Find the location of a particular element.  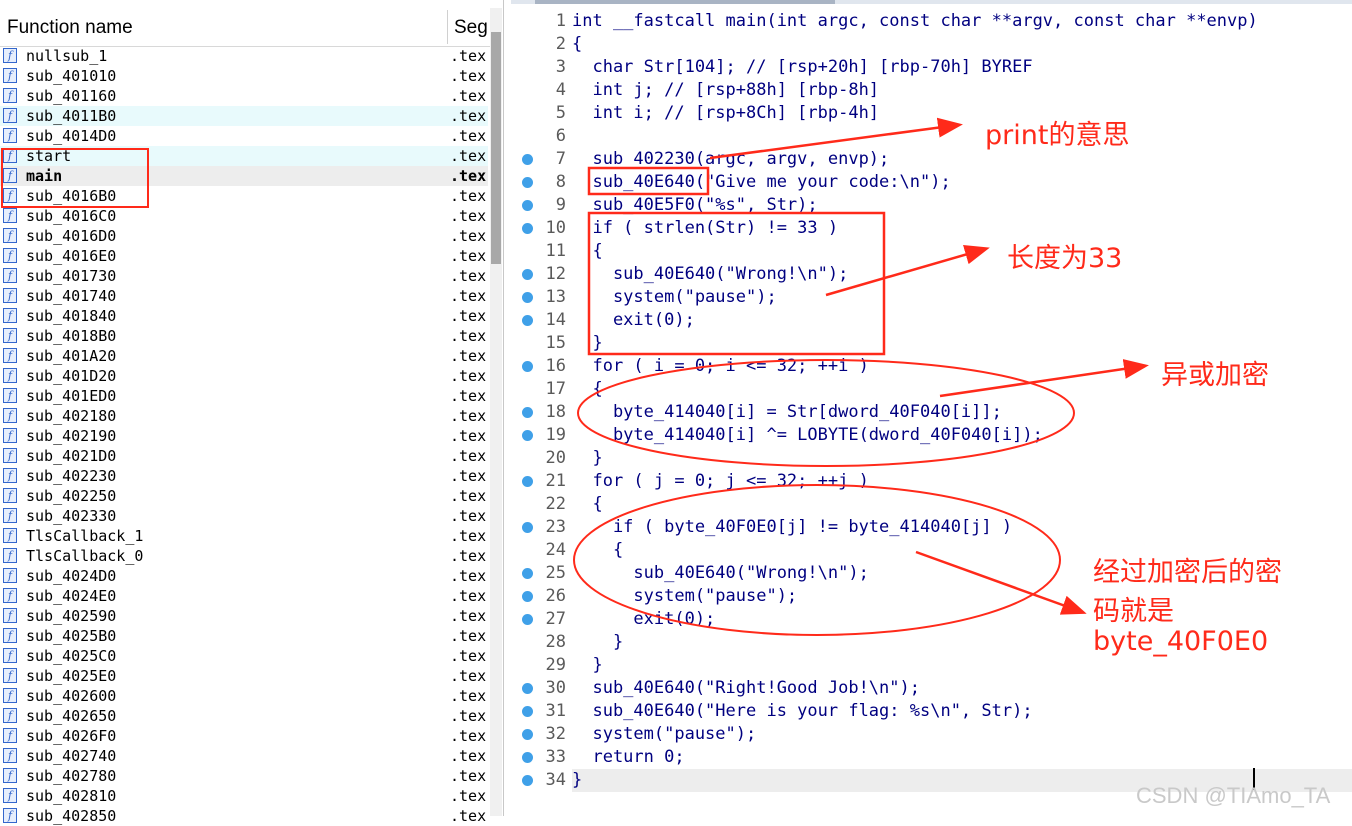

gutter-line: 13 is located at coordinates (541, 297).